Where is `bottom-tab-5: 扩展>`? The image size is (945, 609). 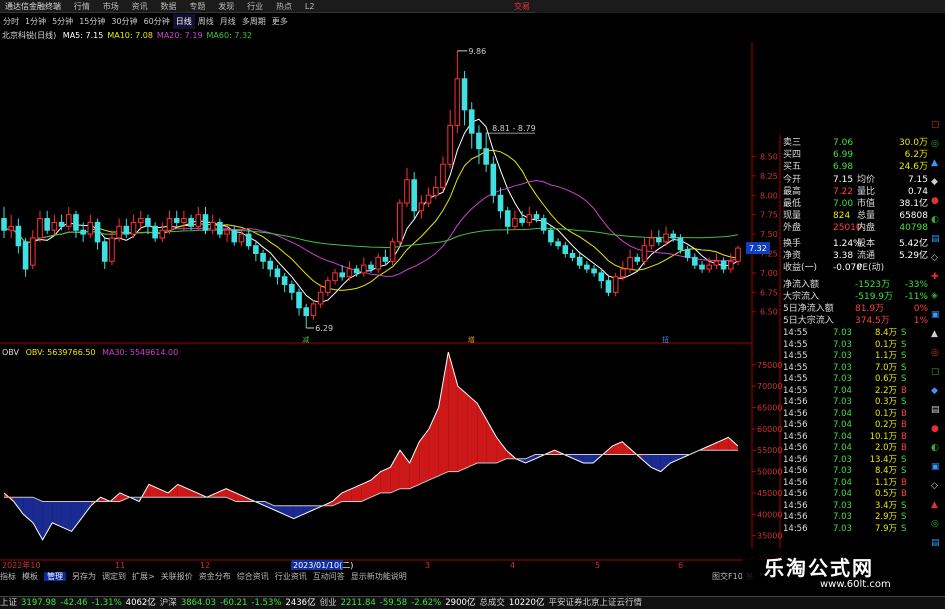 bottom-tab-5: 扩展> is located at coordinates (143, 576).